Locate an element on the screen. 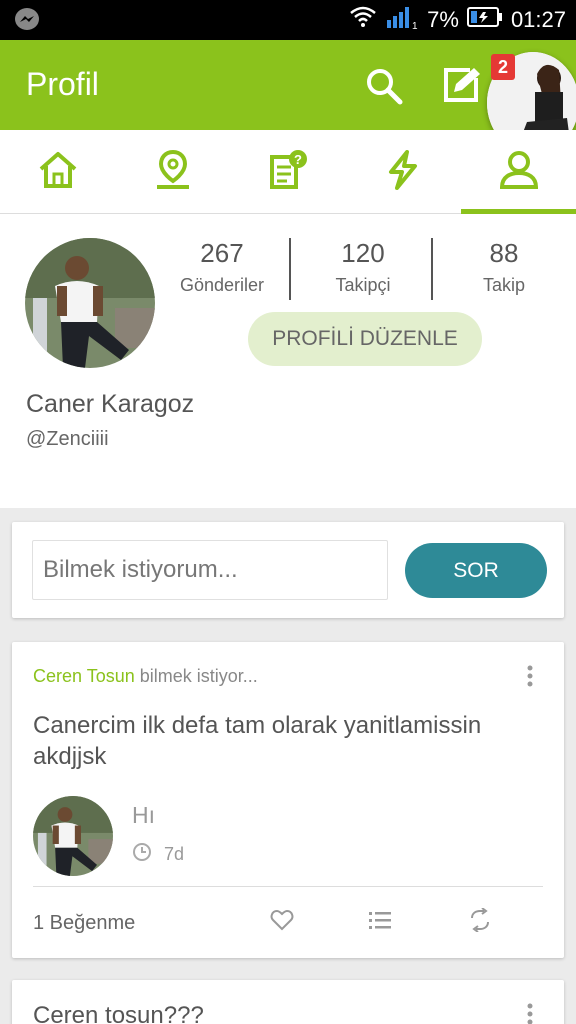  clock-icon is located at coordinates (142, 854).